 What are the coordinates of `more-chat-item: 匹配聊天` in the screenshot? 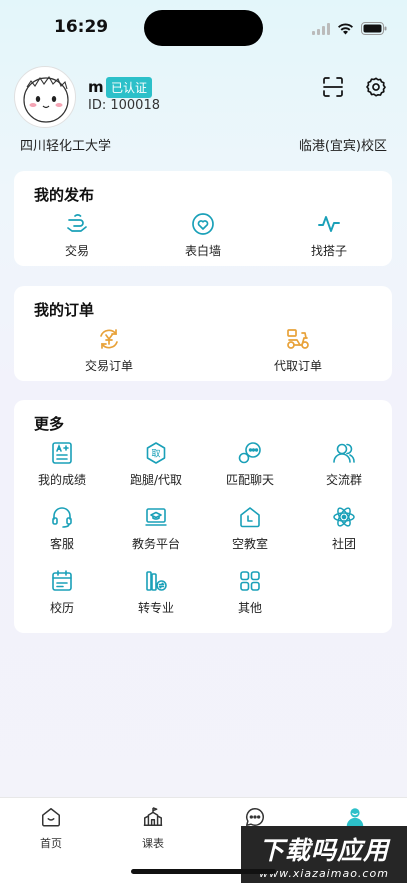 It's located at (250, 464).